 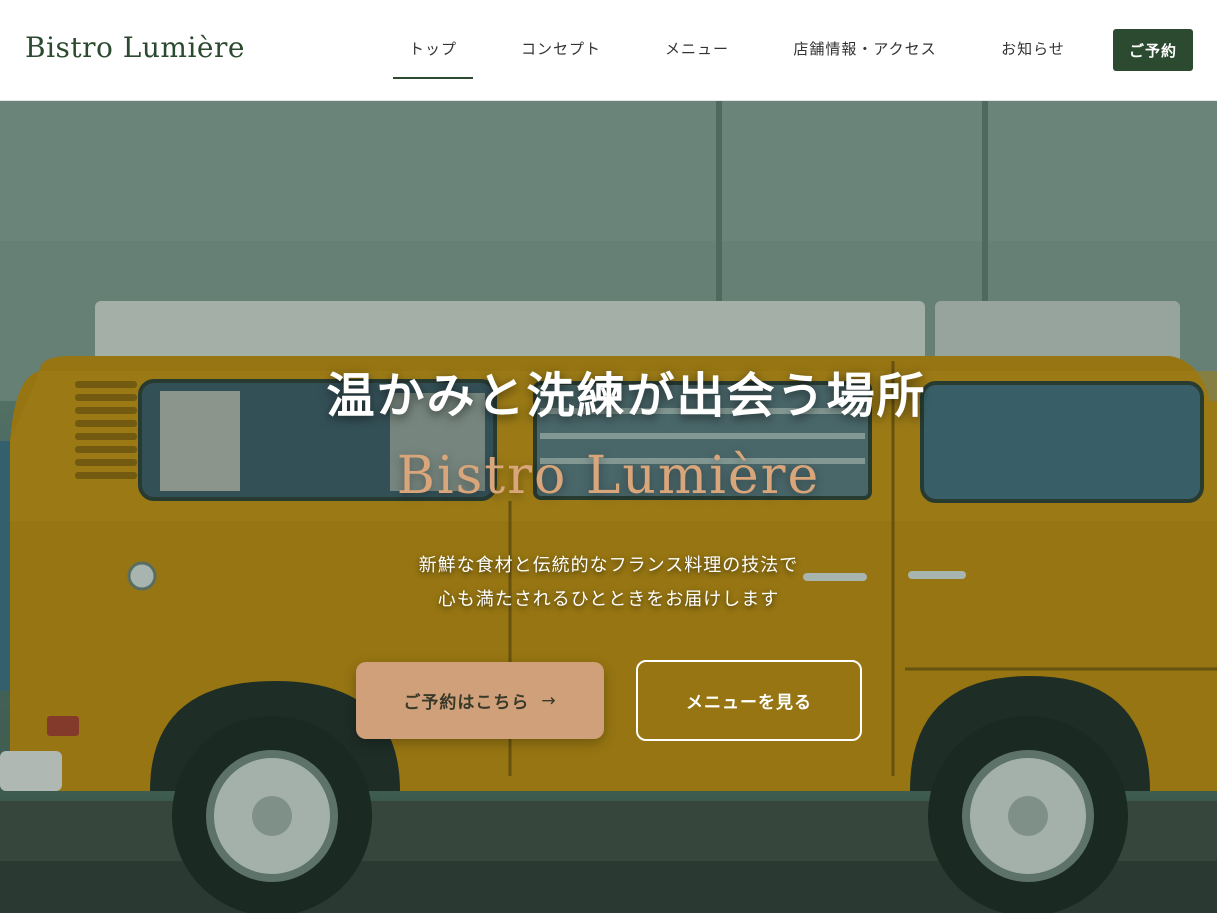 I want to click on reserve-cta-button: ご予約はこちら →, so click(x=480, y=700).